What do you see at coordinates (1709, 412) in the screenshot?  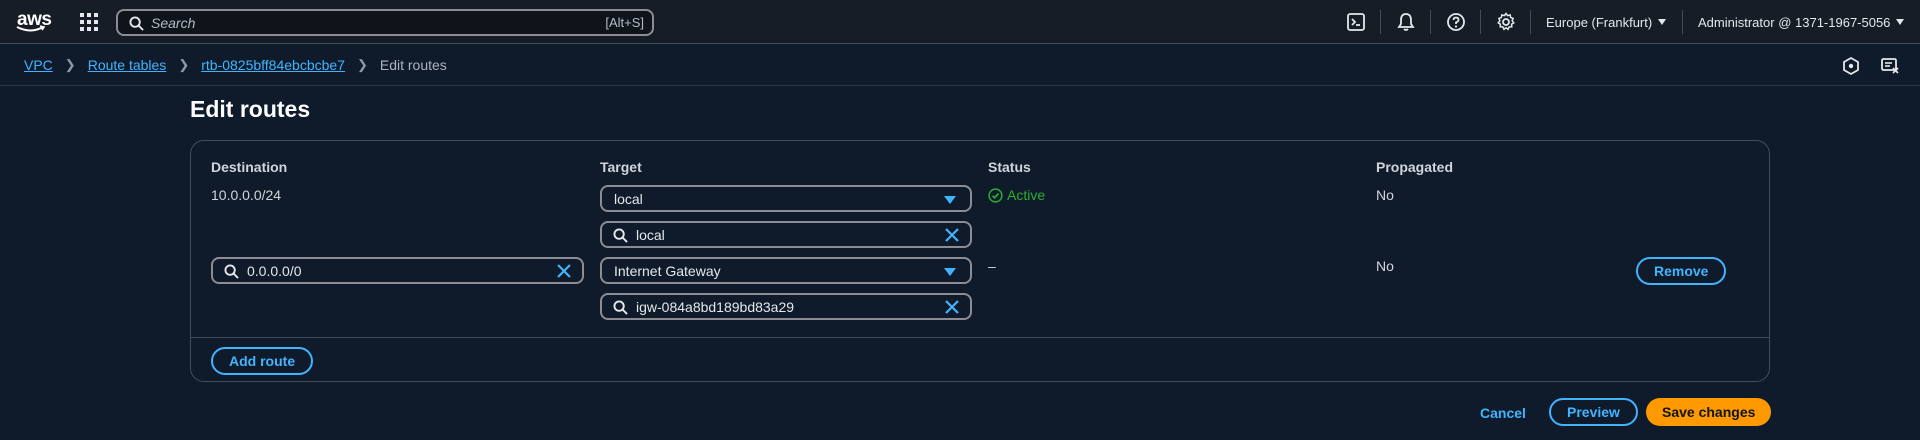 I see `save-changes-button: Save changes` at bounding box center [1709, 412].